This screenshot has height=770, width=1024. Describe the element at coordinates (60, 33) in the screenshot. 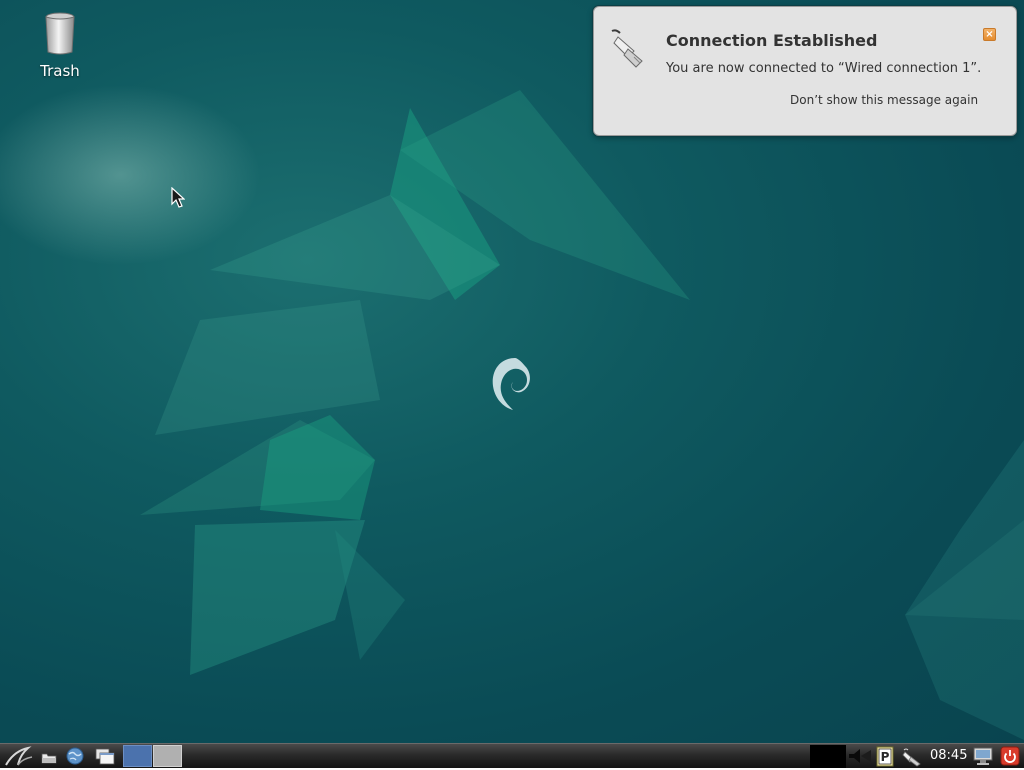

I see `trash-icon` at that location.